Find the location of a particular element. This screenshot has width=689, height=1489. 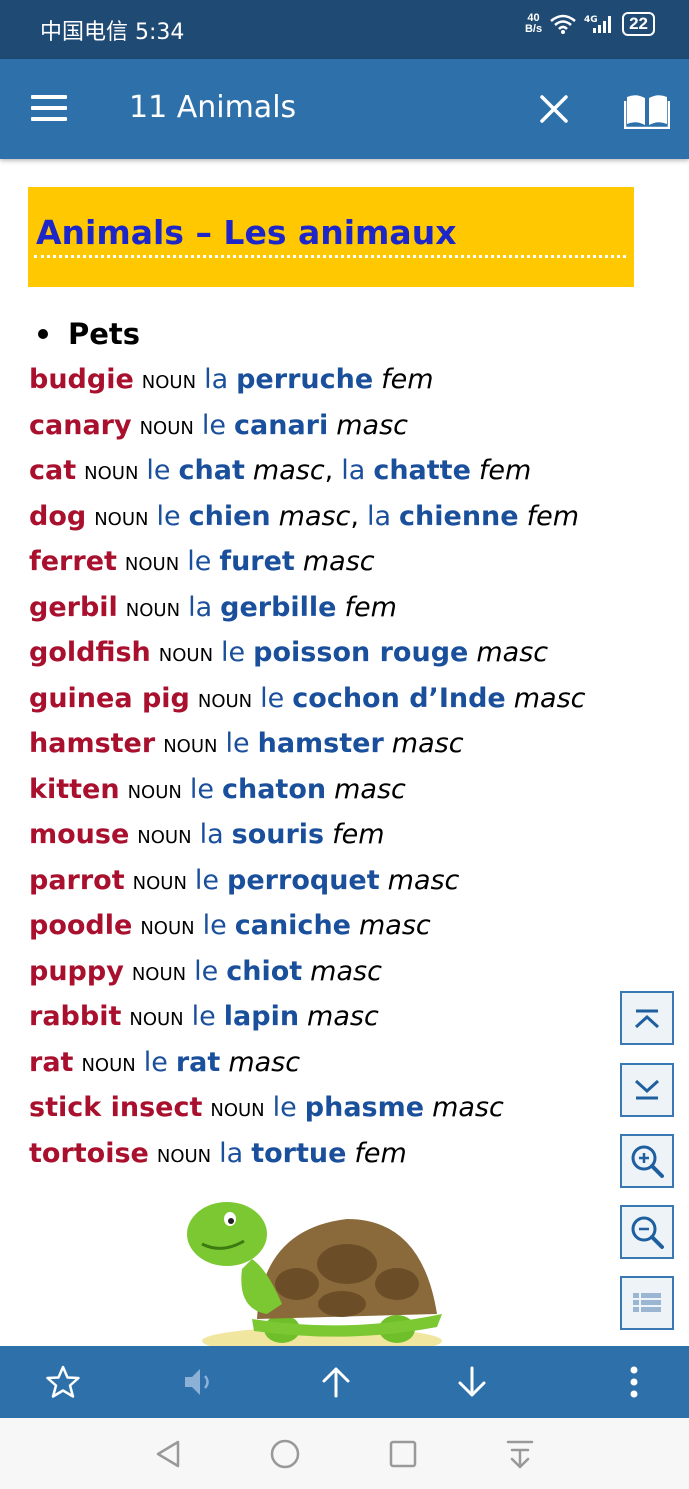

scroll-bottom-button is located at coordinates (647, 1090).